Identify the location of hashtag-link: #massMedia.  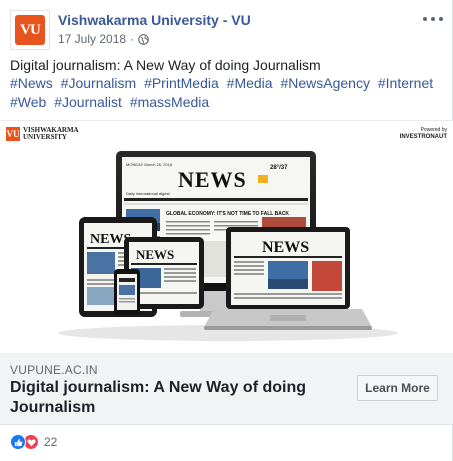
(169, 102).